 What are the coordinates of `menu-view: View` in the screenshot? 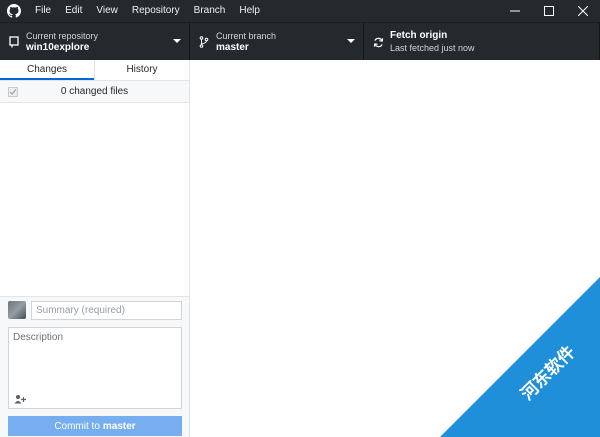 It's located at (107, 11).